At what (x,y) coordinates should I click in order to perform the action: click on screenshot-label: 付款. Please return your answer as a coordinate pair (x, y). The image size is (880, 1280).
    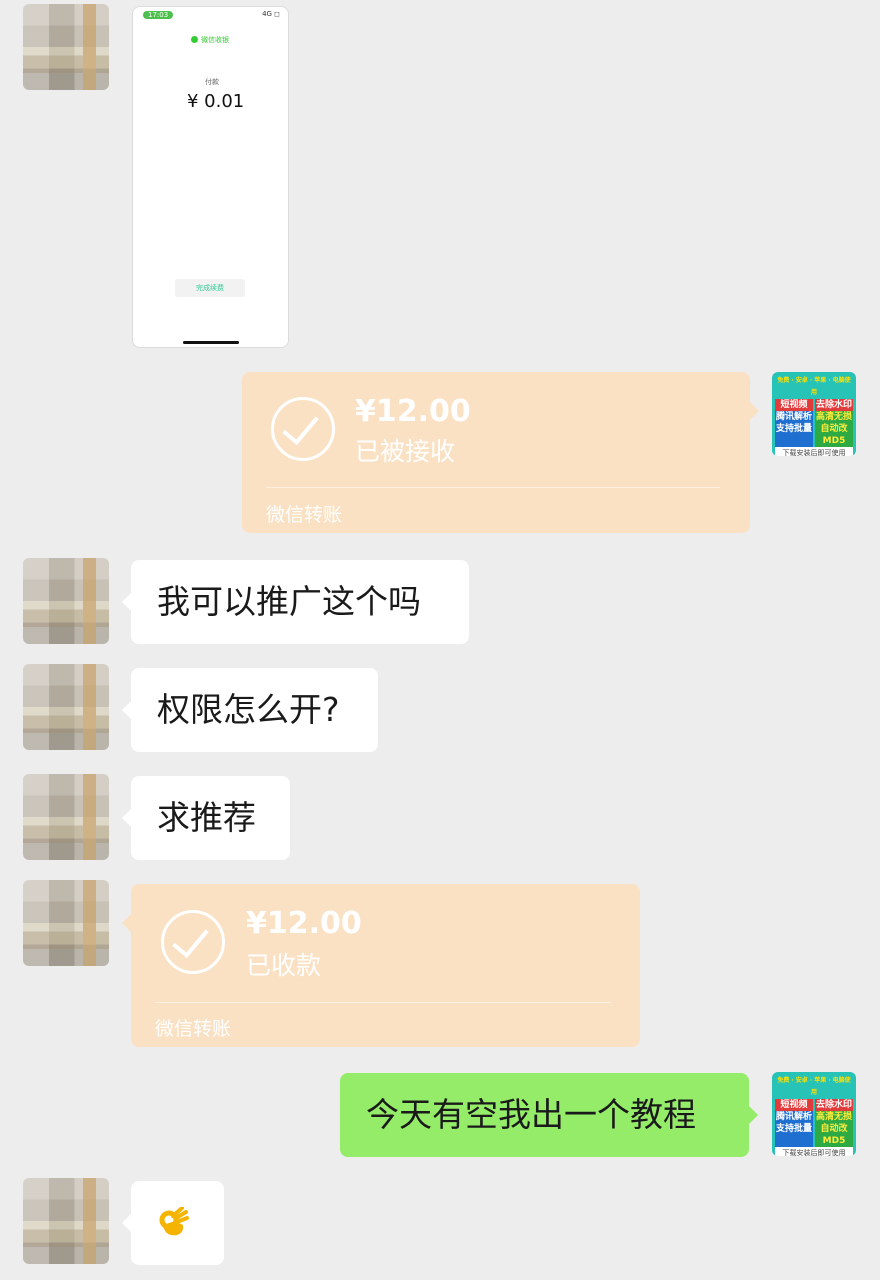
    Looking at the image, I should click on (212, 82).